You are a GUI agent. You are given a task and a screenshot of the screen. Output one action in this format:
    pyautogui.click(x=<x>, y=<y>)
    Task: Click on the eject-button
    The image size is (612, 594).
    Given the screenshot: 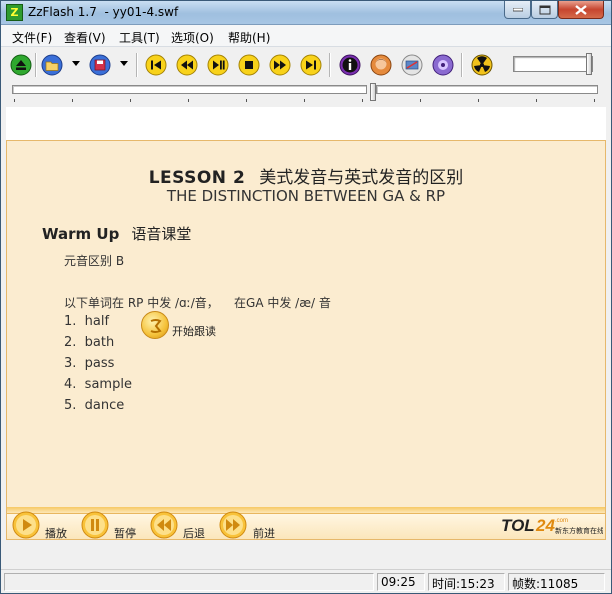 What is the action you would take?
    pyautogui.click(x=21, y=65)
    